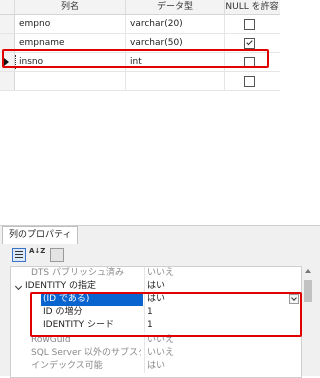 The width and height of the screenshot is (320, 378). I want to click on property-row: インデックス可能 はい, so click(156, 366).